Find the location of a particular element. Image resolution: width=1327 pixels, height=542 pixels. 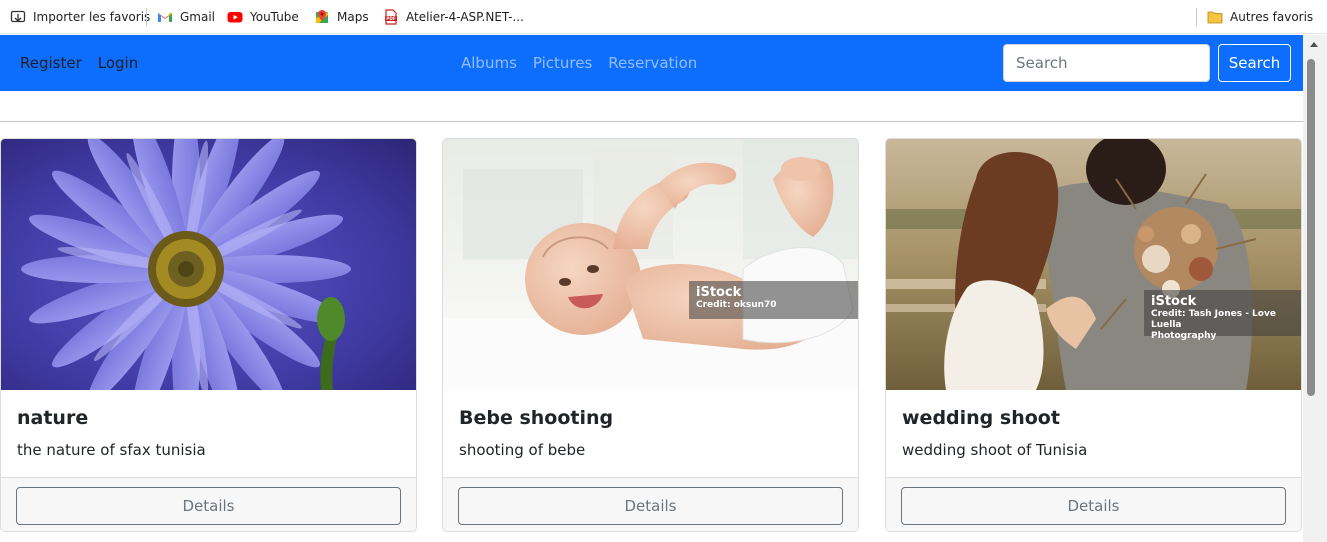

watermark-credit: Photography is located at coordinates (1184, 336).